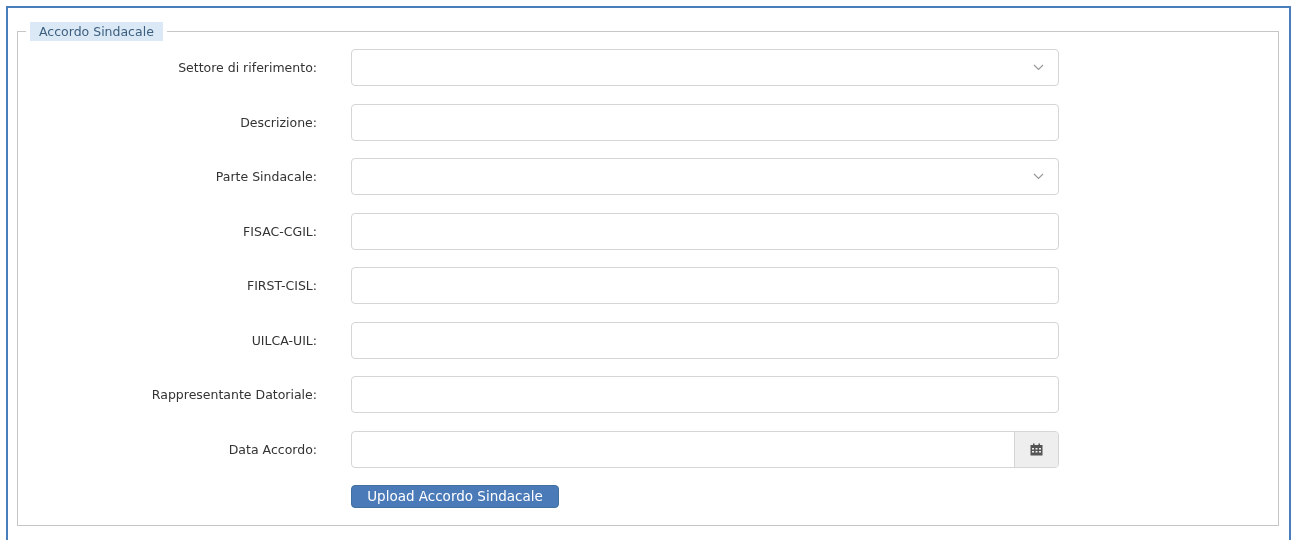 The height and width of the screenshot is (540, 1295). What do you see at coordinates (278, 122) in the screenshot?
I see `field-label: Descrizione:` at bounding box center [278, 122].